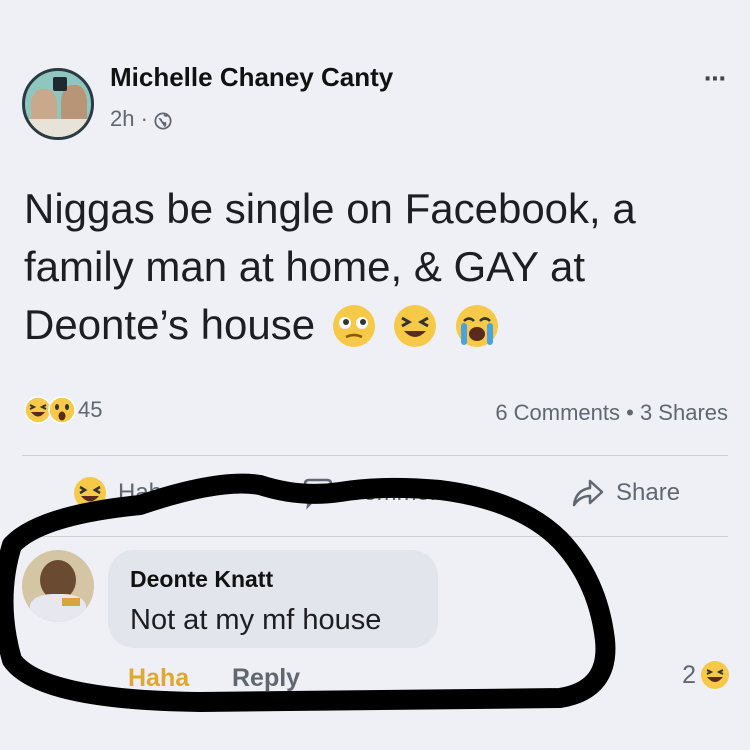  I want to click on reaction-summary: 45, so click(63, 410).